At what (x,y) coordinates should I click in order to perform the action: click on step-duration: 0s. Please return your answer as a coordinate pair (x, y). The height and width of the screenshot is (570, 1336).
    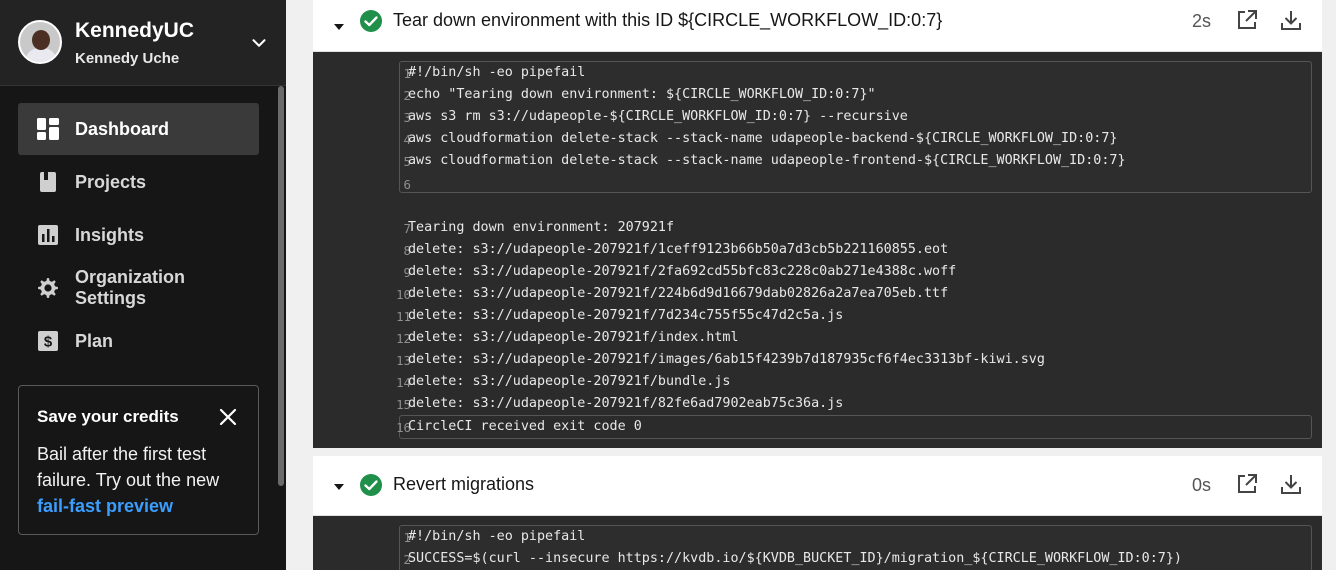
    Looking at the image, I should click on (1202, 485).